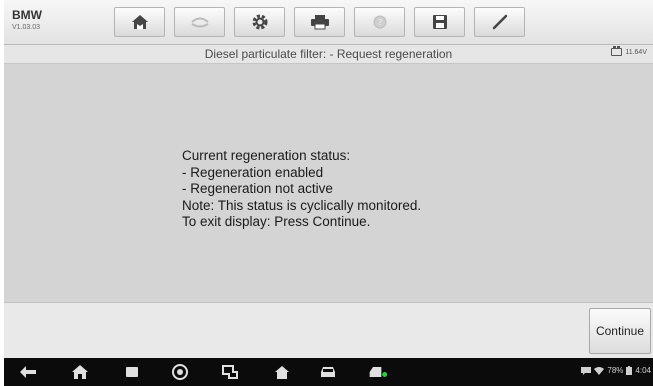  What do you see at coordinates (26, 27) in the screenshot?
I see `brand-version: V1.03.03` at bounding box center [26, 27].